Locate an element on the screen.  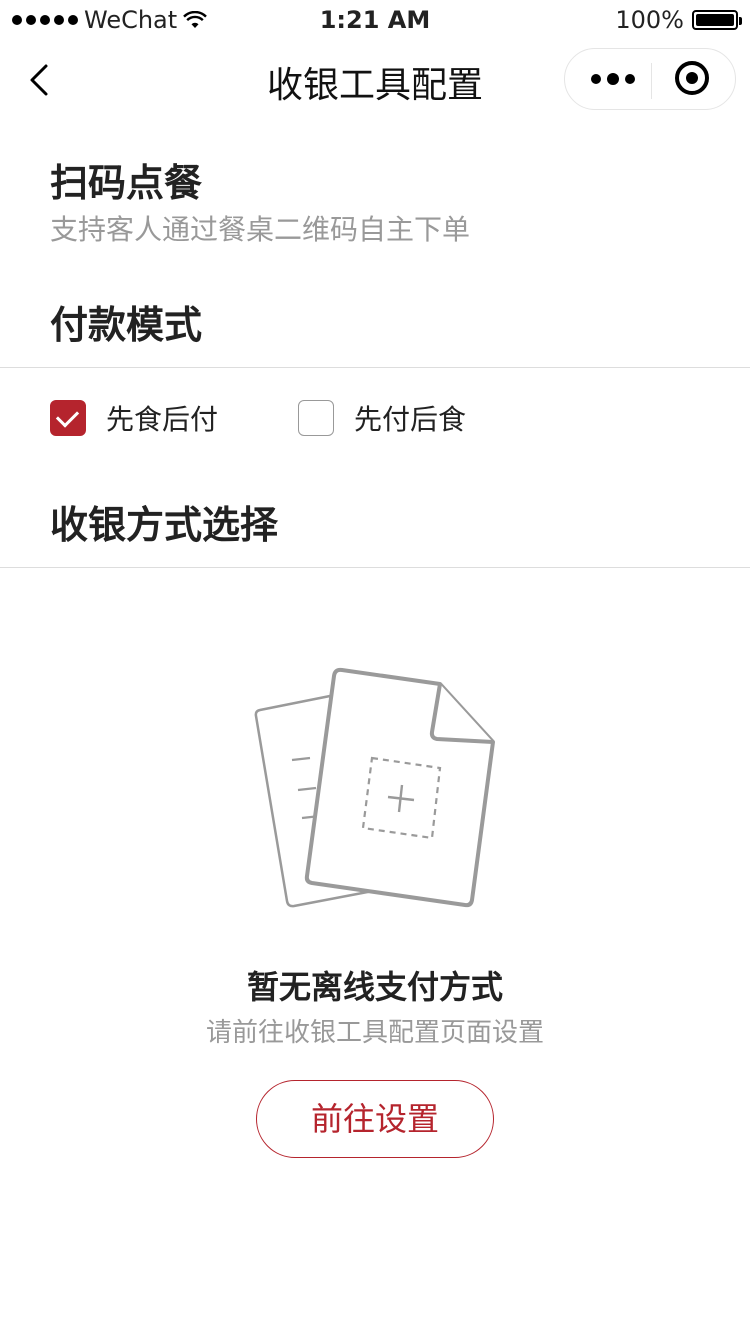
capsule-divider is located at coordinates (651, 81).